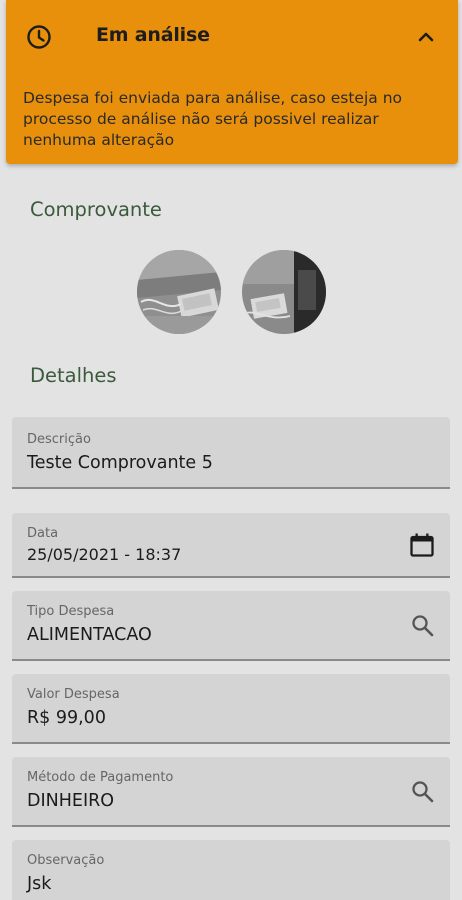  Describe the element at coordinates (232, 37) in the screenshot. I see `status-banner-header: Em análise` at that location.